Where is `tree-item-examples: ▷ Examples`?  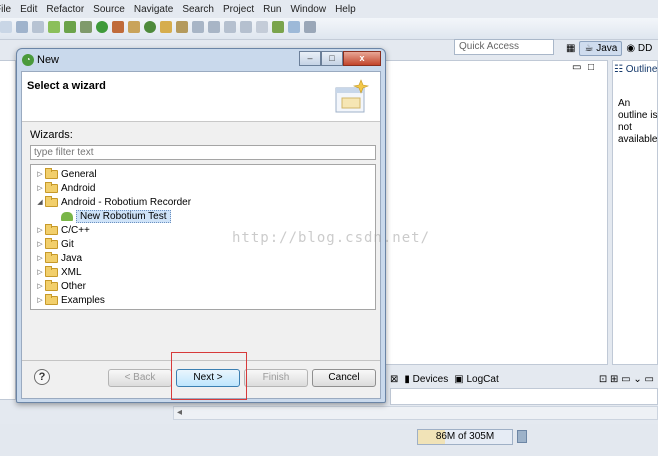 tree-item-examples: ▷ Examples is located at coordinates (70, 300).